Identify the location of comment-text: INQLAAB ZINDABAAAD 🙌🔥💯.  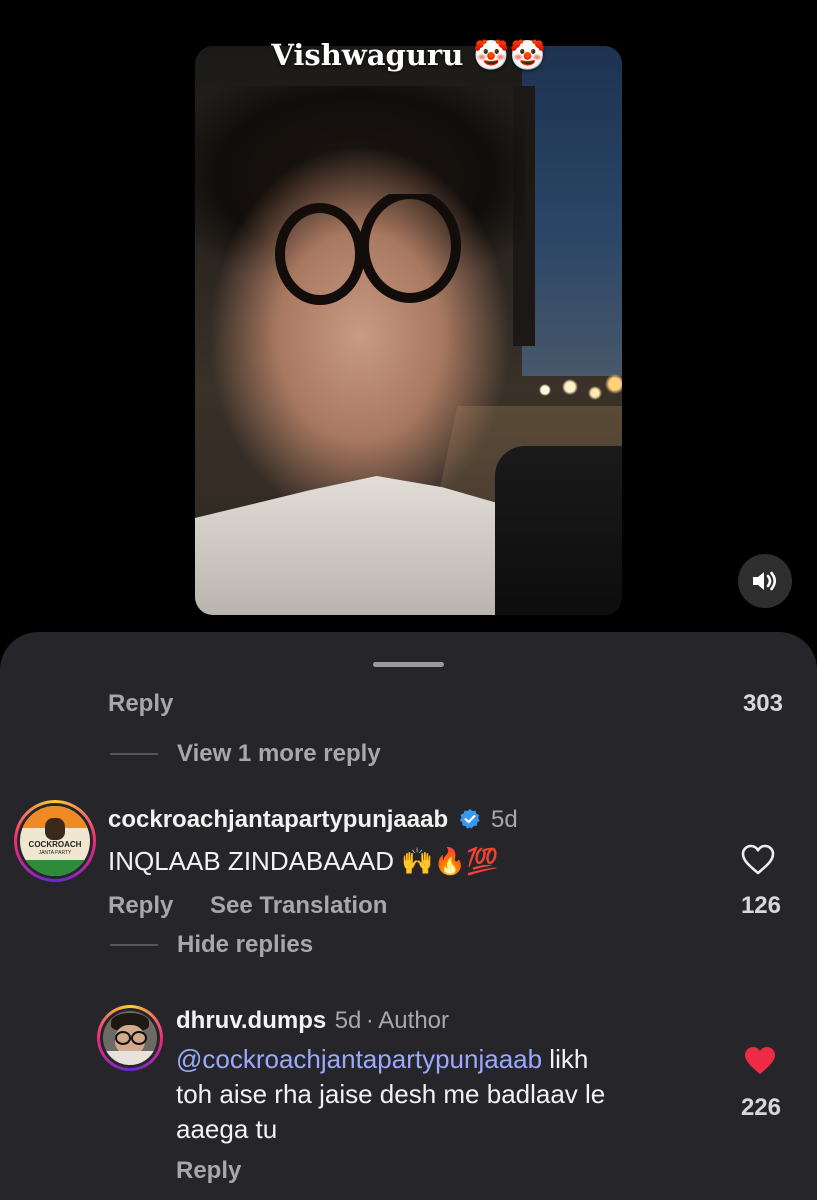
(303, 861).